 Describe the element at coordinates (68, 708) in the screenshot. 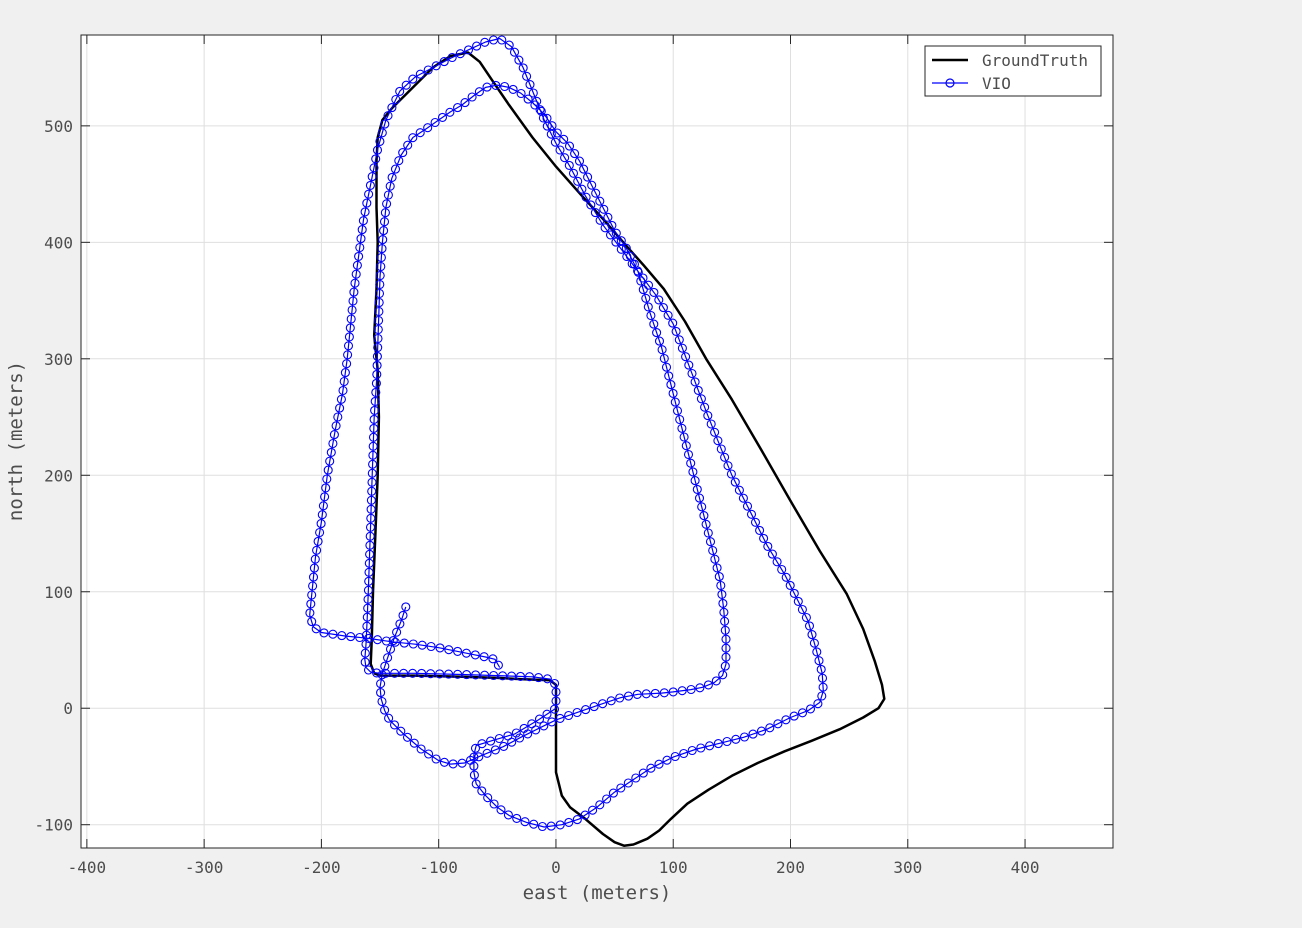

I see `y-tick-label: 0` at that location.